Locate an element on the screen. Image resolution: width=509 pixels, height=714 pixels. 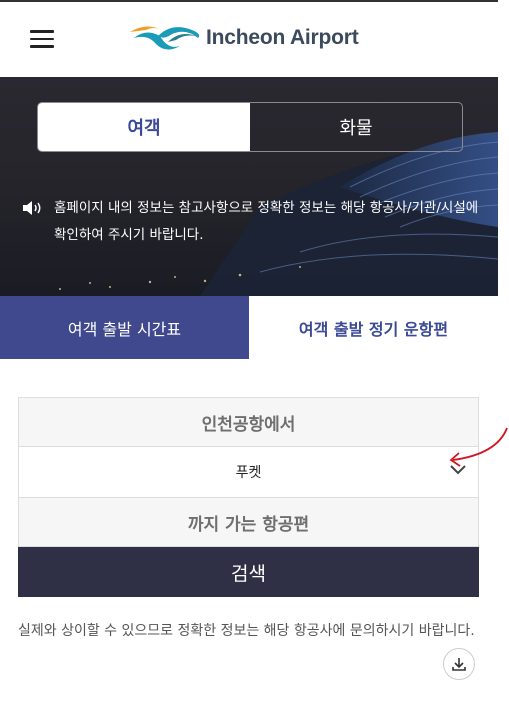
passenger-cargo-toggle: 여객 화물 is located at coordinates (250, 127).